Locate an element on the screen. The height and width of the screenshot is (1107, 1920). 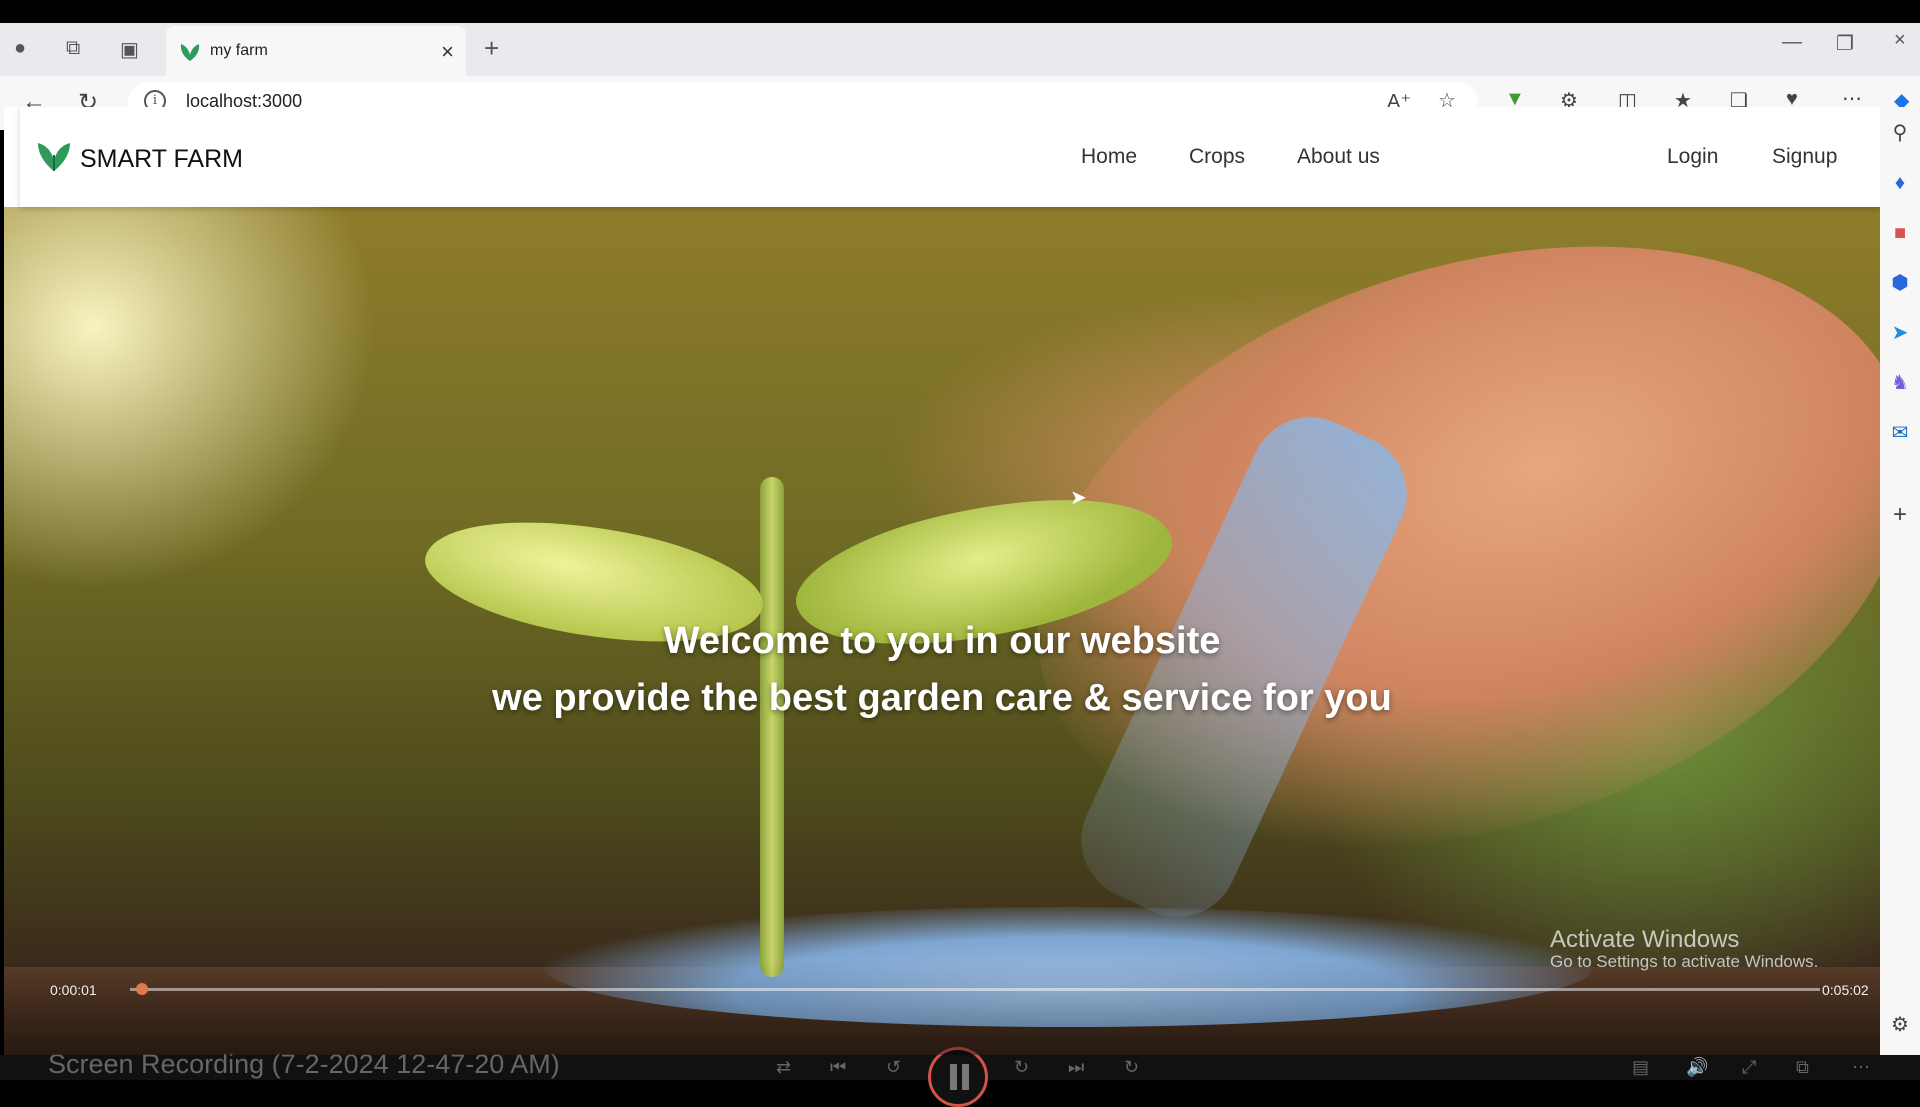
nav-signup: Signup is located at coordinates (1804, 157).